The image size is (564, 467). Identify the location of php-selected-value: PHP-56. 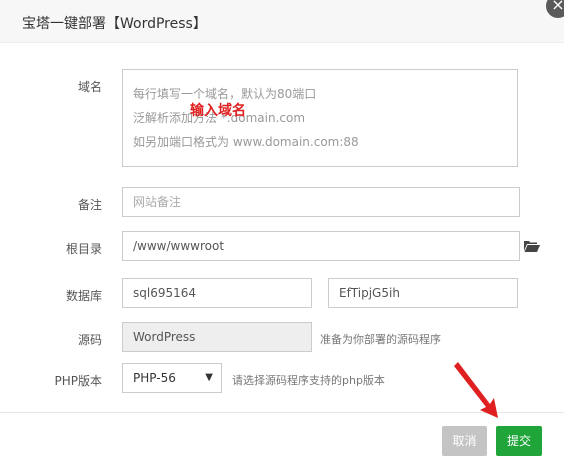
(154, 378).